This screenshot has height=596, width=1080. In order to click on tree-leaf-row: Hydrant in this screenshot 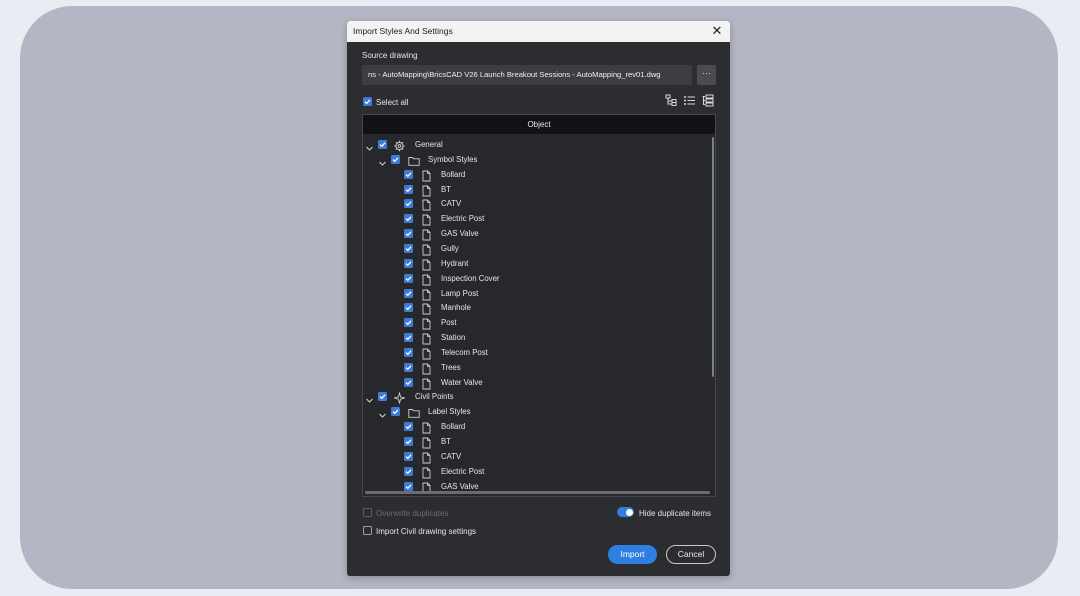, I will do `click(538, 265)`.